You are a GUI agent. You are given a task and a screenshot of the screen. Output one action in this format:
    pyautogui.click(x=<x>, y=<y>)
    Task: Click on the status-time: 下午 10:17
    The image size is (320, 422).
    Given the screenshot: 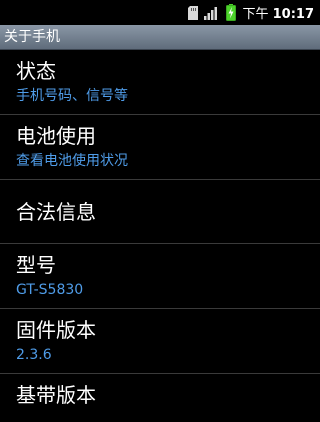 What is the action you would take?
    pyautogui.click(x=278, y=12)
    